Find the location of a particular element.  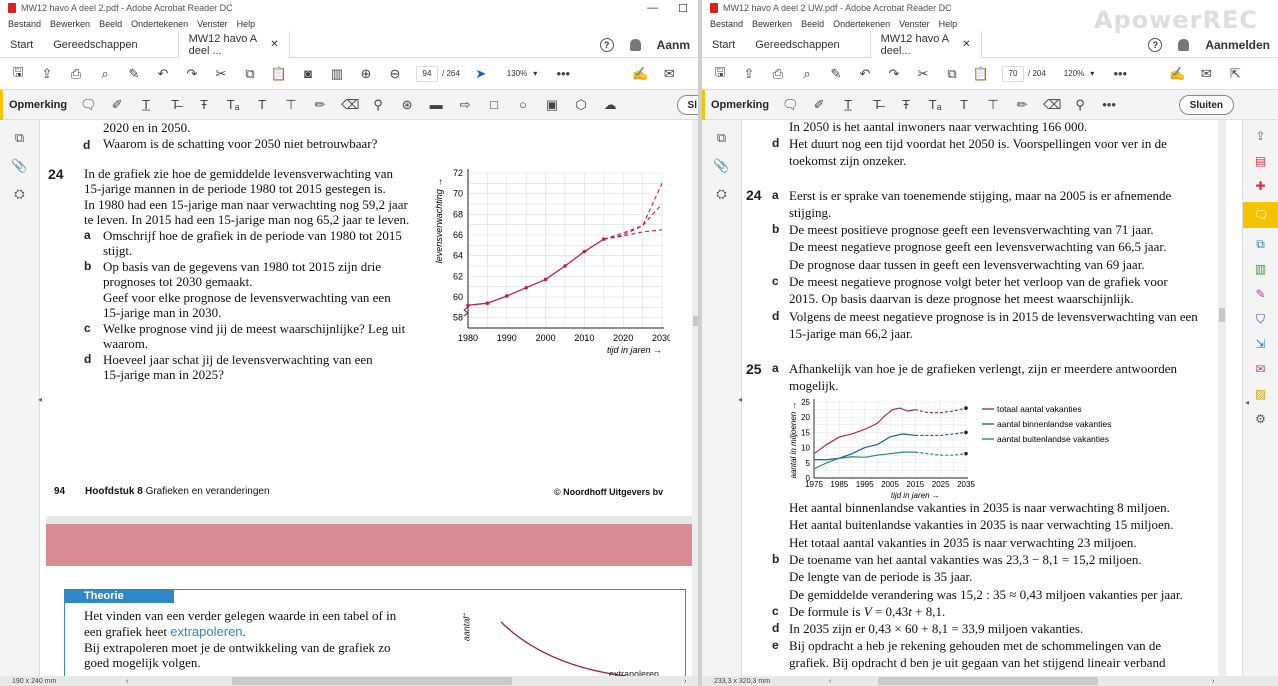

notification-bell-icon-right is located at coordinates (1184, 44).